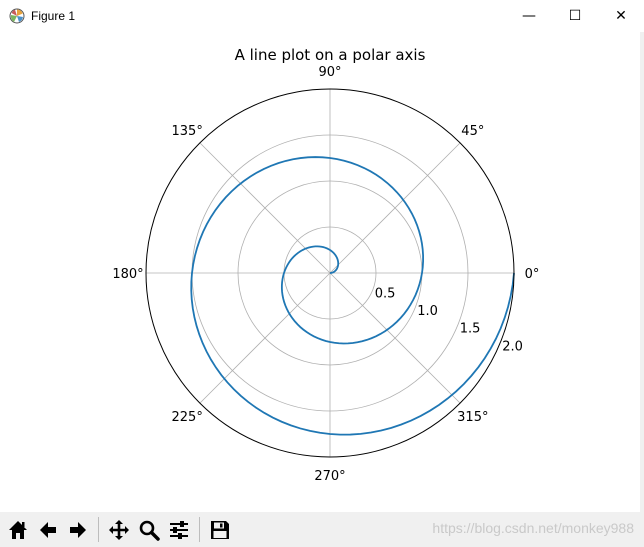  I want to click on theta-tick-label: 0°, so click(532, 274).